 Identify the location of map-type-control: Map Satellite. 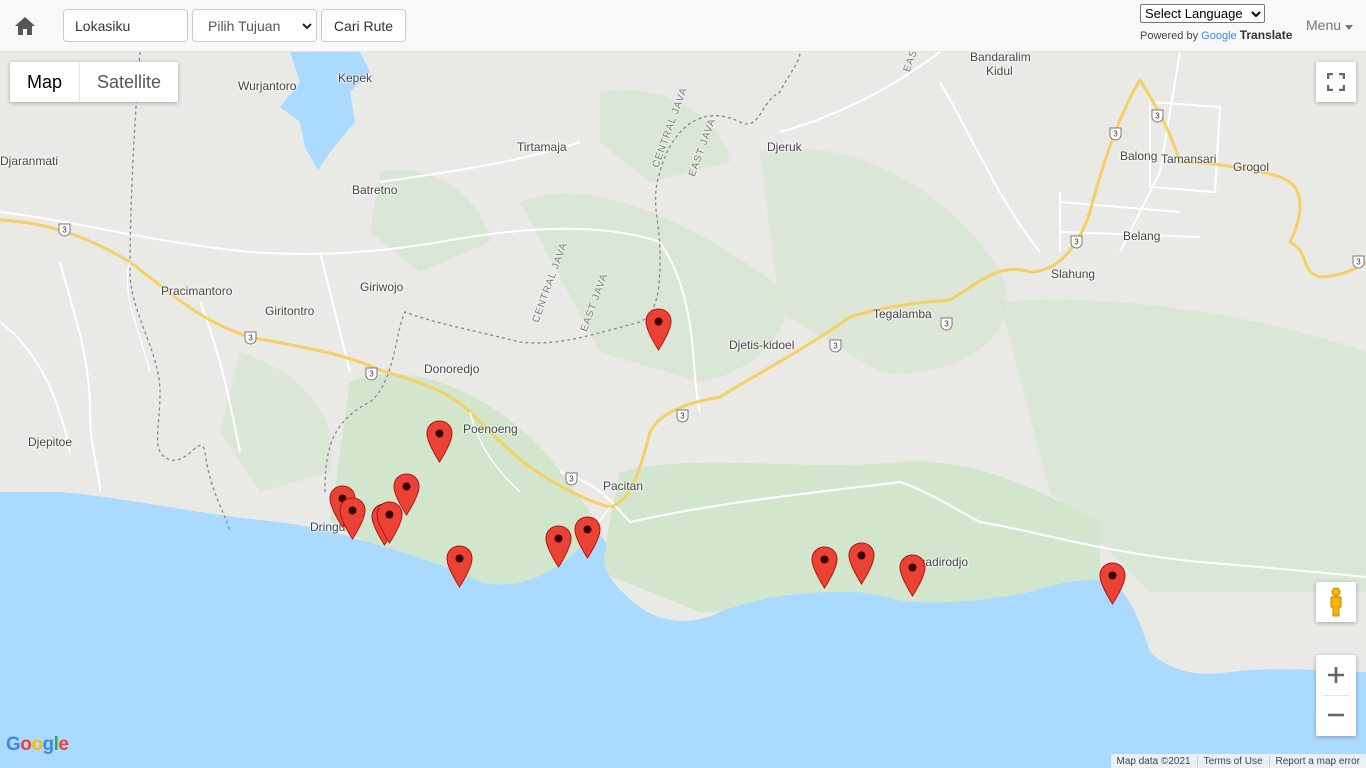
(94, 82).